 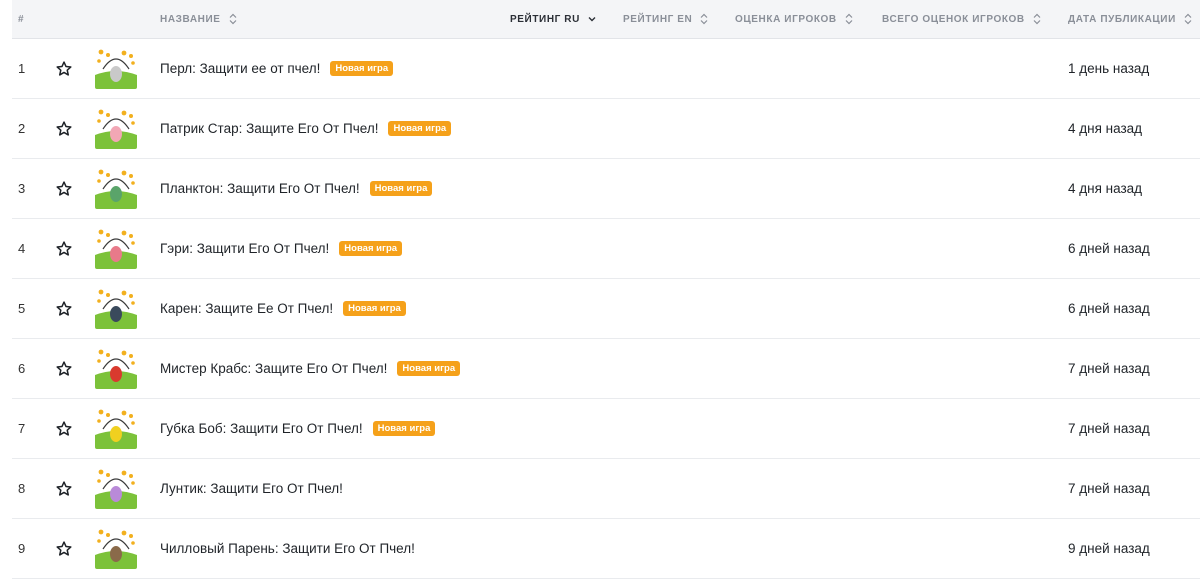 I want to click on header-total-scores-sort-button: ВСЕГО ОЦЕНОК ИГРОКОВ, so click(x=961, y=19).